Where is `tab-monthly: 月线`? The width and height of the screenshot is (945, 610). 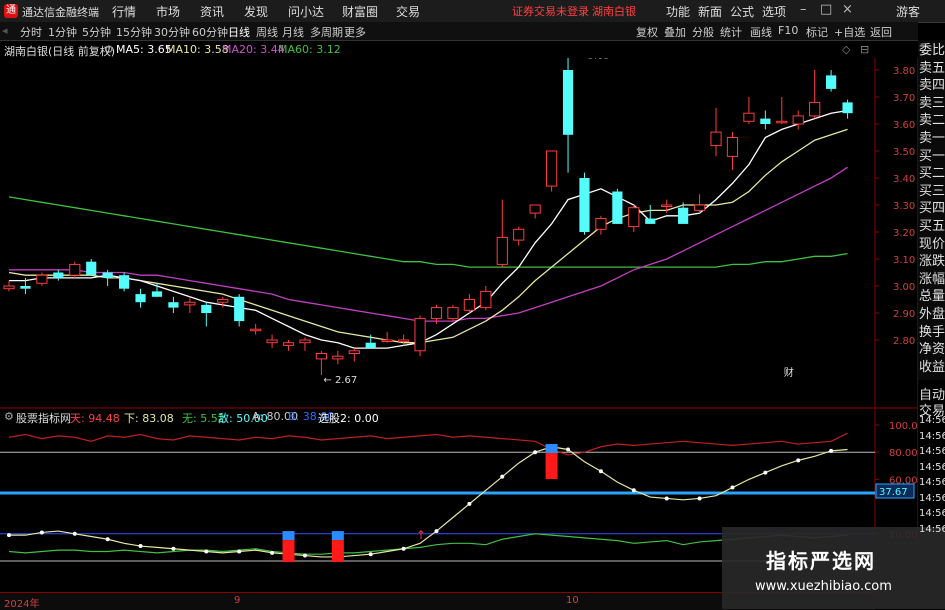 tab-monthly: 月线 is located at coordinates (293, 32).